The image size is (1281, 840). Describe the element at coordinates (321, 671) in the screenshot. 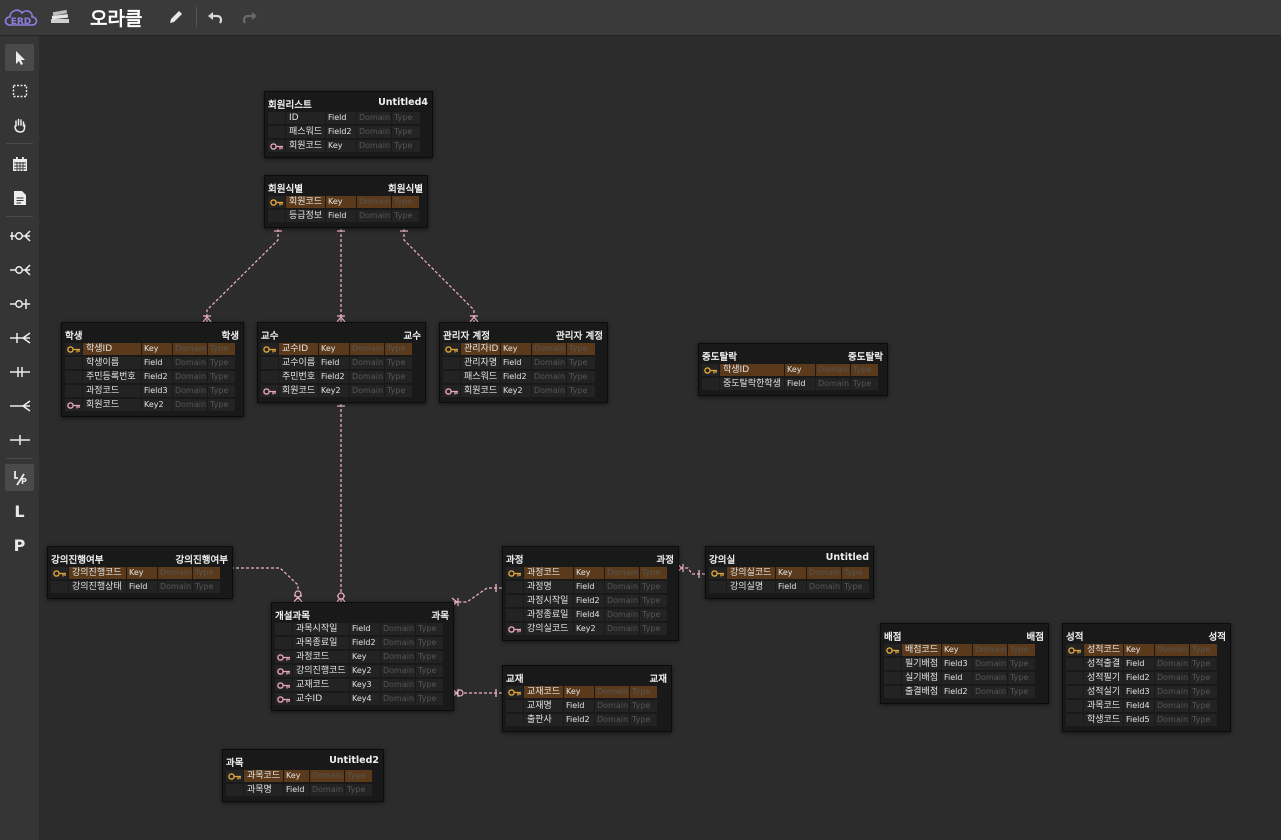

I see `column-name: 강의진행코드` at that location.